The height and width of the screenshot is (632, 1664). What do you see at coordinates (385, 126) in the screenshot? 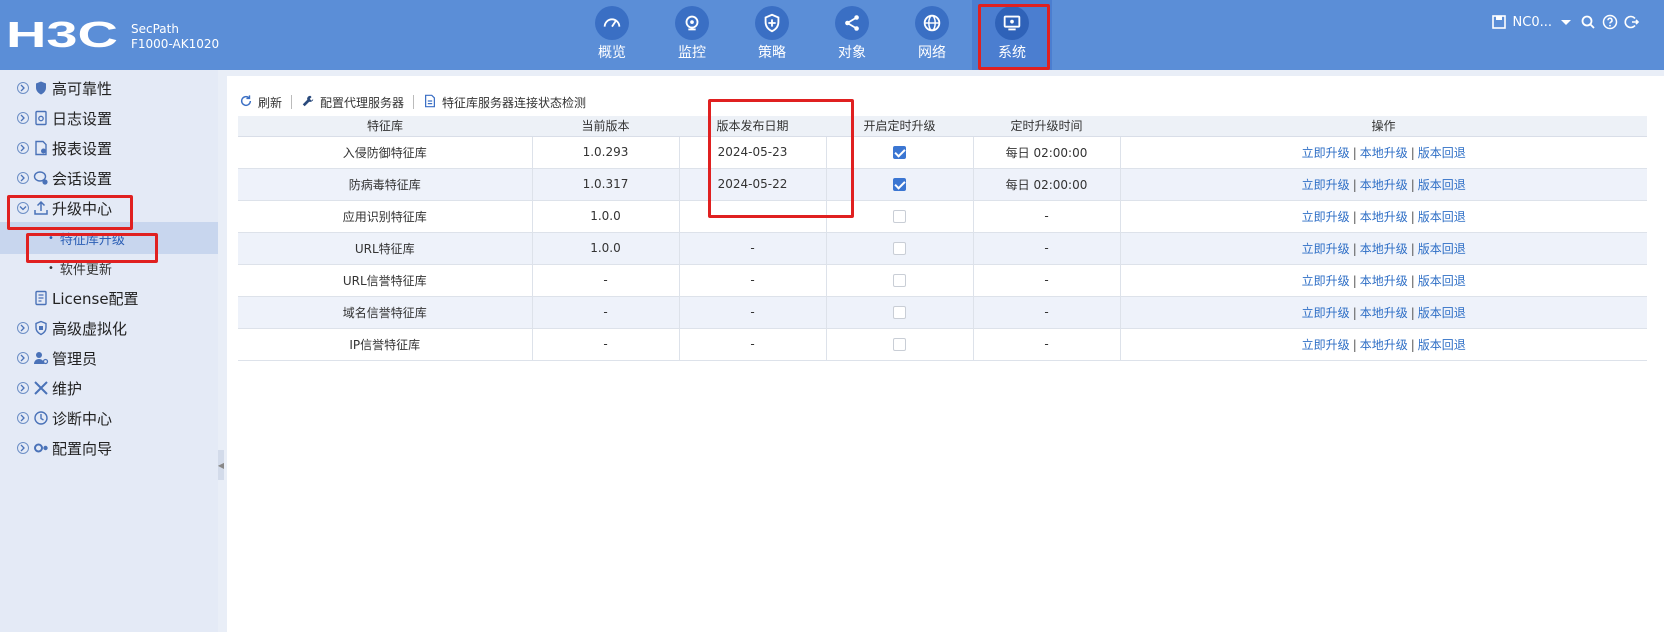
I see `column-header-library: 特征库` at bounding box center [385, 126].